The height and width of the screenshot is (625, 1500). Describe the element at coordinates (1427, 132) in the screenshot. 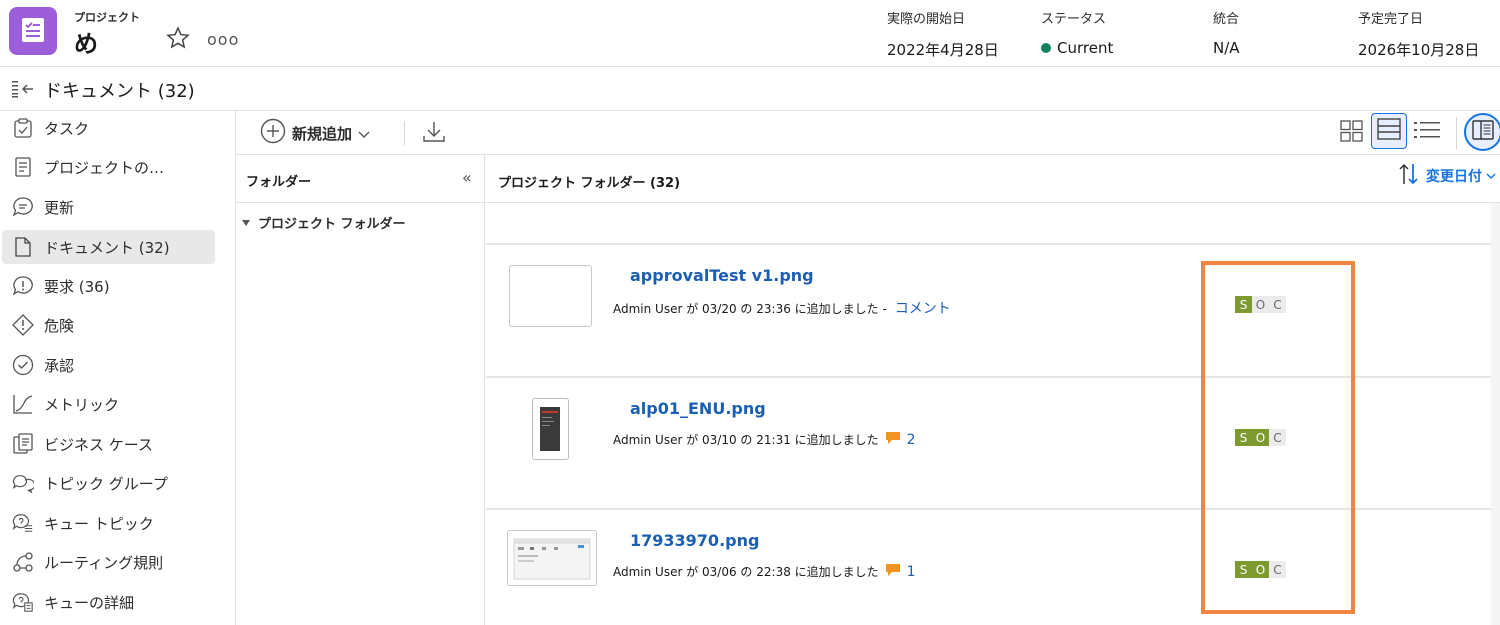

I see `list-view-icon` at that location.